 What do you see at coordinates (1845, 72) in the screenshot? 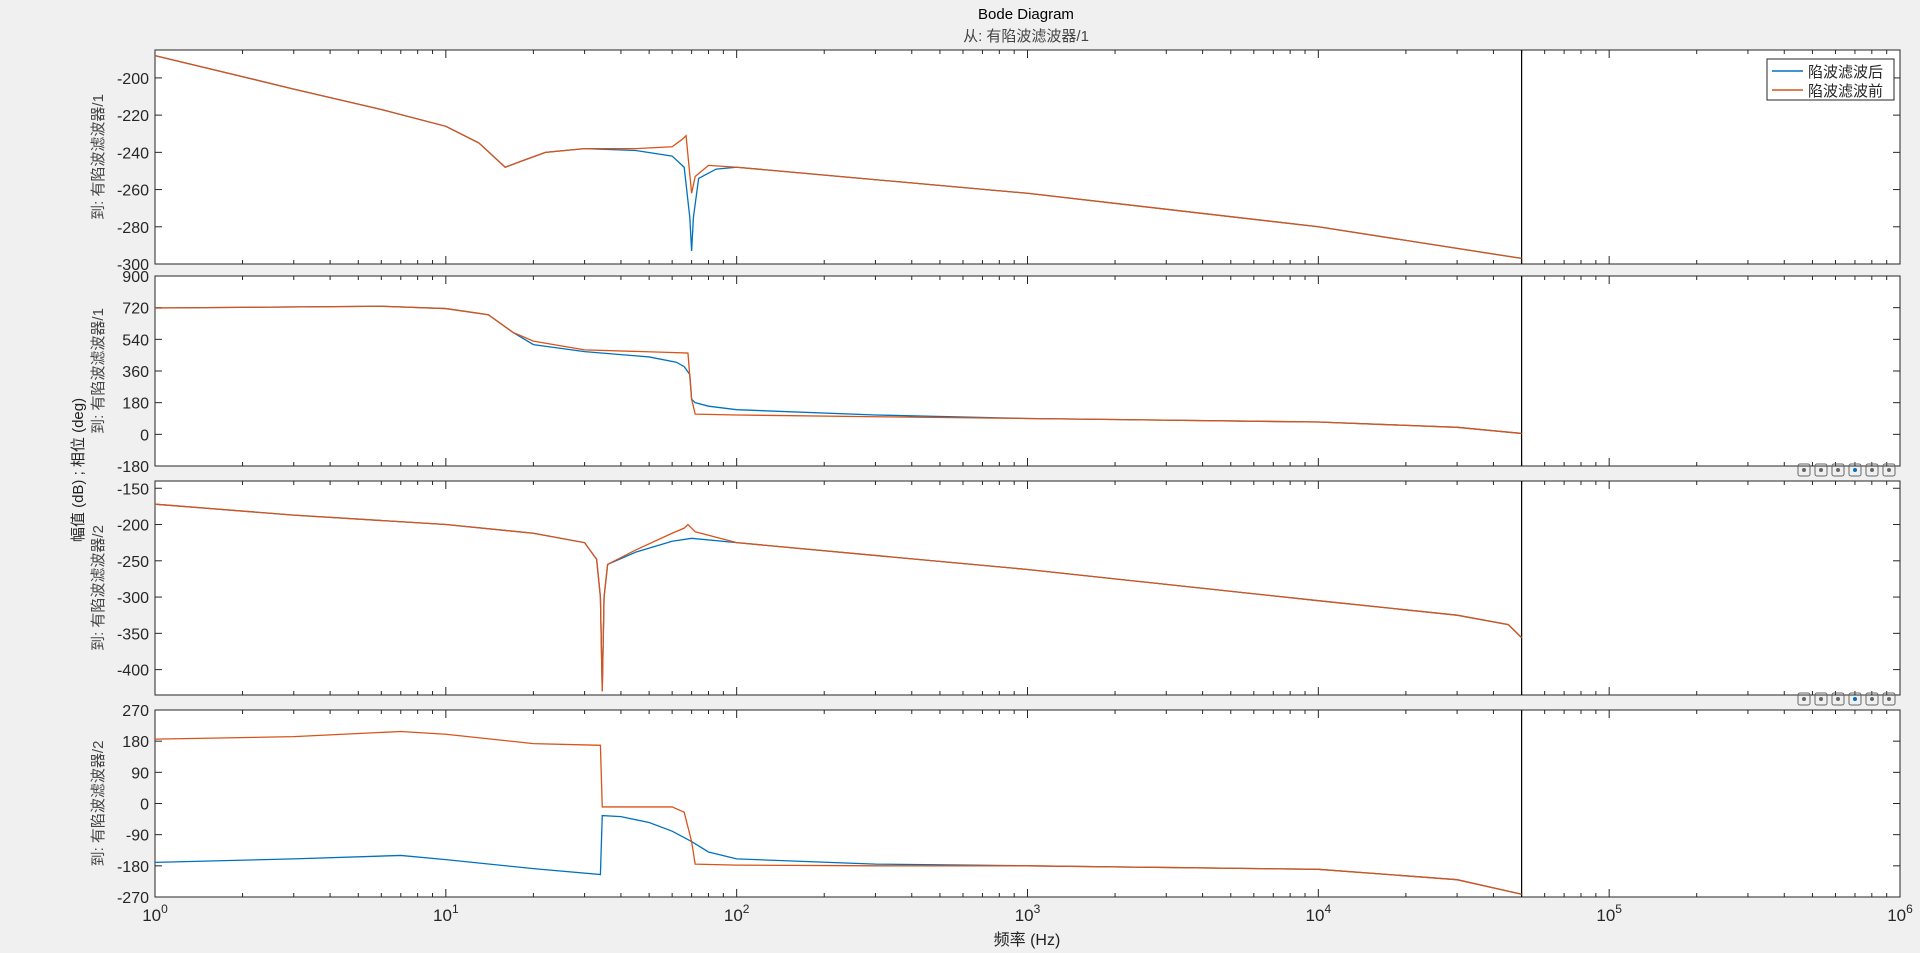
I see `legend-entry: 陷波滤波后` at bounding box center [1845, 72].